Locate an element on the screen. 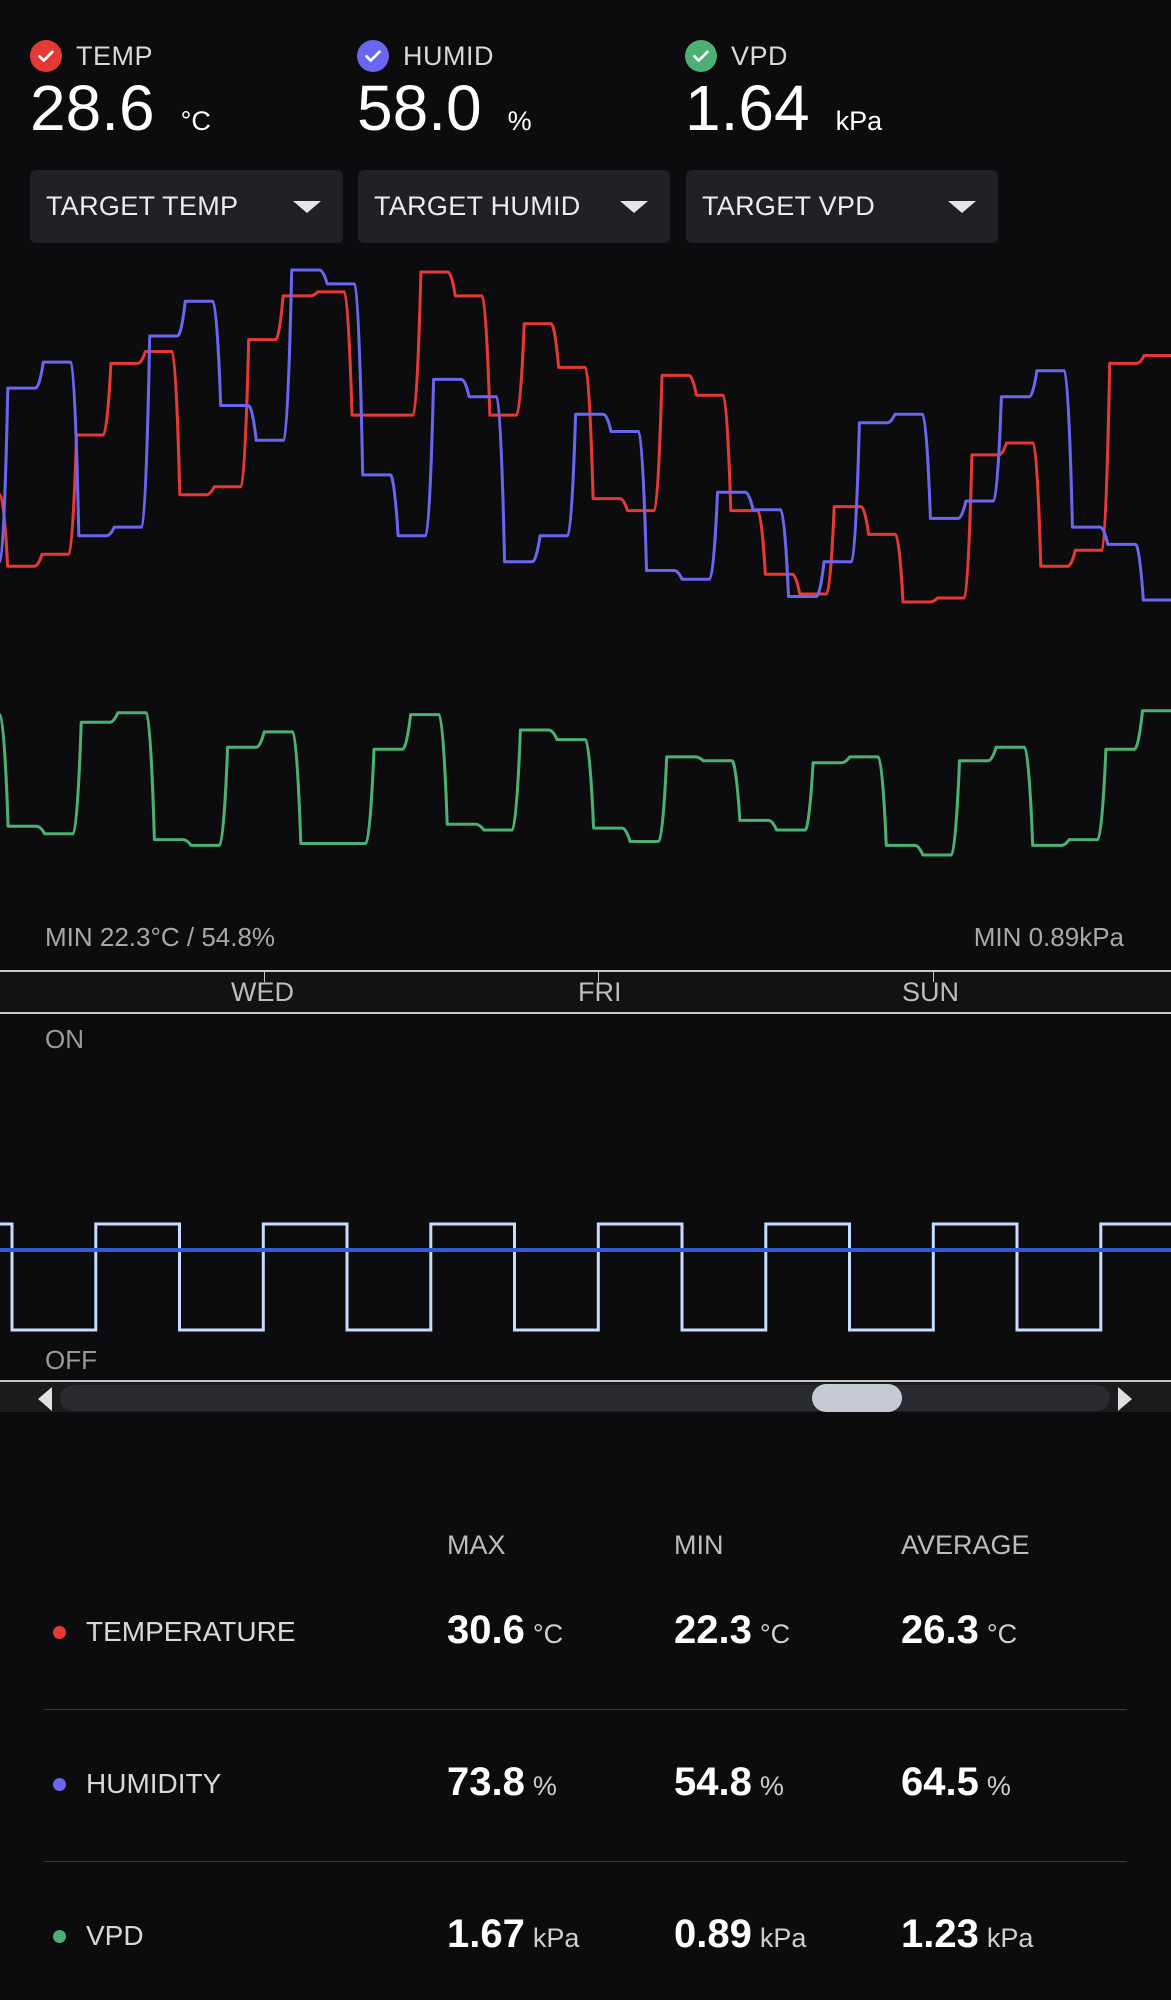 This screenshot has height=2000, width=1171. humidity-dot-icon is located at coordinates (59, 1784).